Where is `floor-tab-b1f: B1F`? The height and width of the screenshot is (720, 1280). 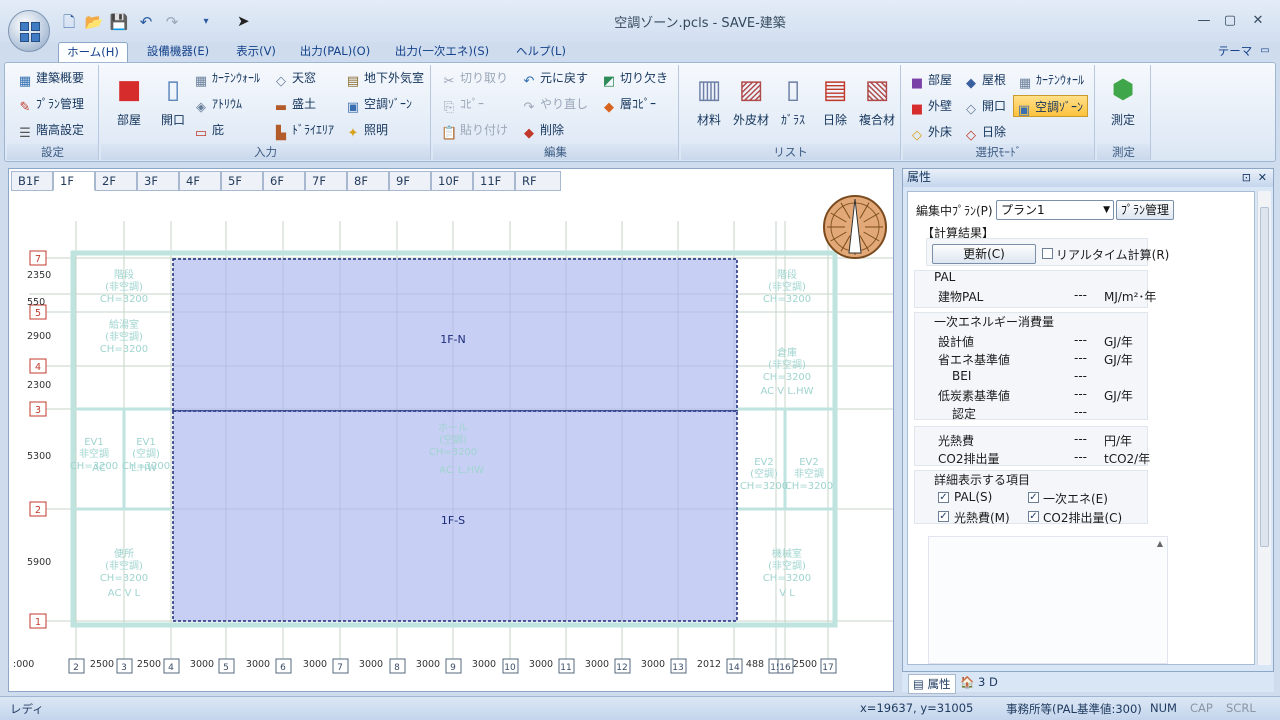
floor-tab-b1f: B1F is located at coordinates (32, 181).